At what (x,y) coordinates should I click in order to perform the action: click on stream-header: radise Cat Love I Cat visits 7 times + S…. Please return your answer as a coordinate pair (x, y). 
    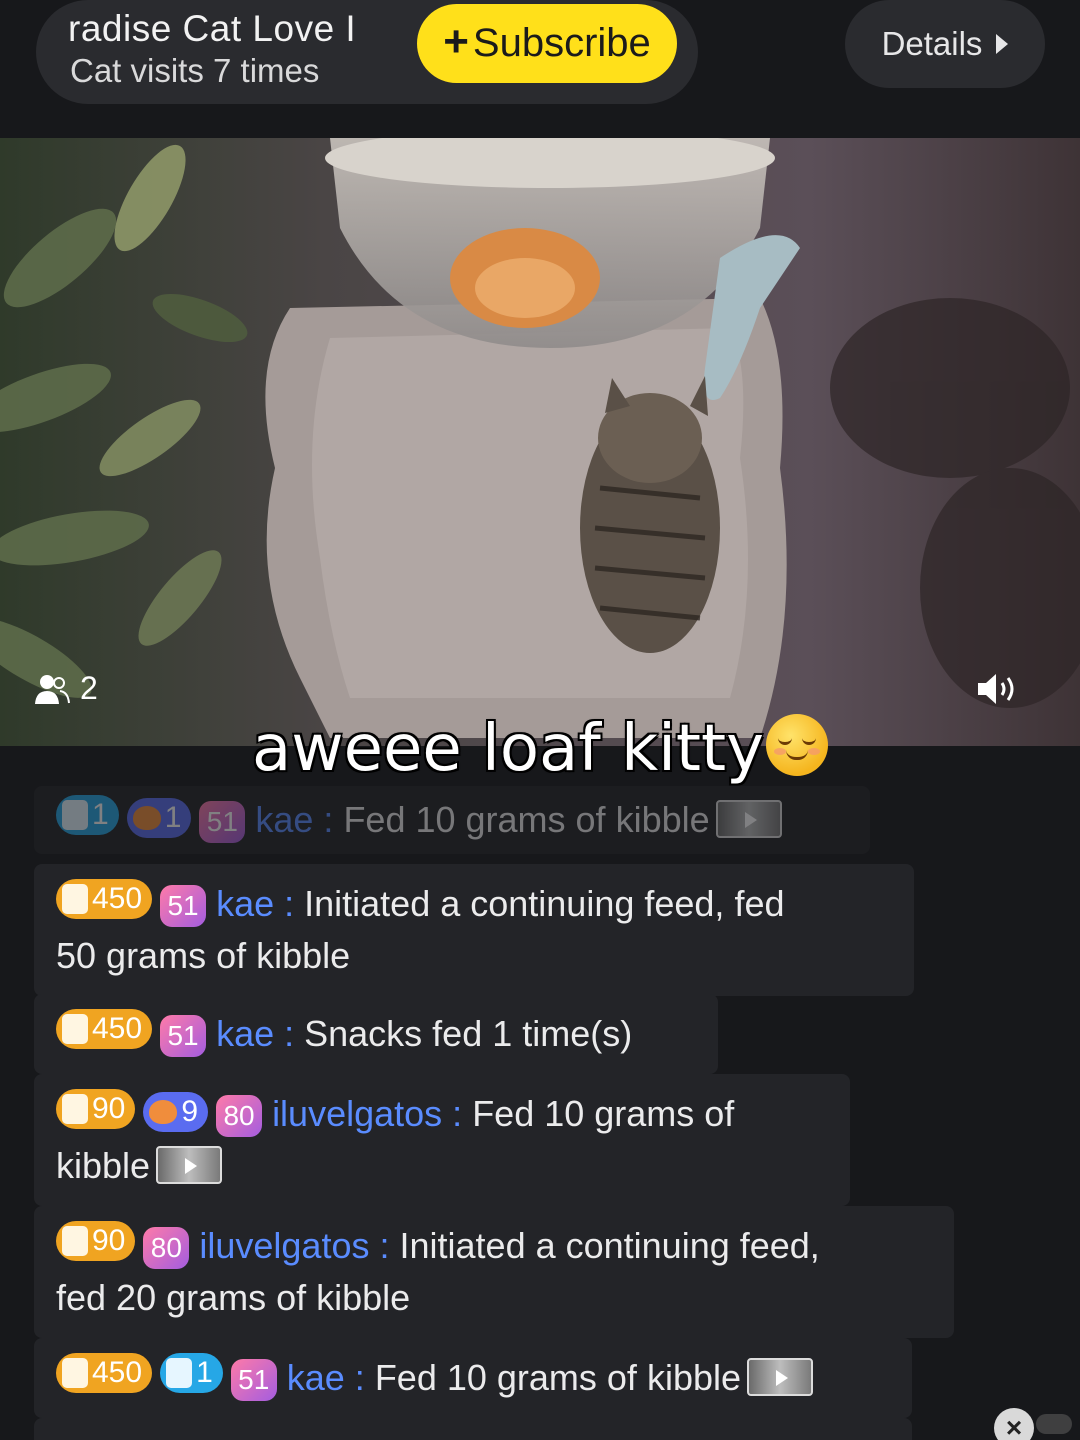
    Looking at the image, I should click on (540, 69).